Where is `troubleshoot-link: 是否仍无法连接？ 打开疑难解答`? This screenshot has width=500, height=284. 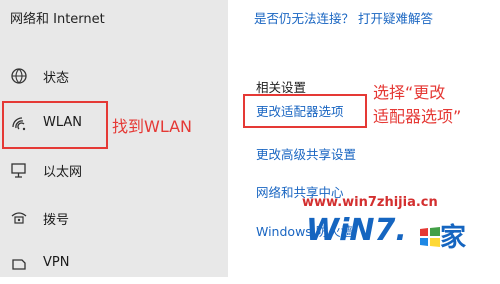 troubleshoot-link: 是否仍无法连接？ 打开疑难解答 is located at coordinates (343, 17).